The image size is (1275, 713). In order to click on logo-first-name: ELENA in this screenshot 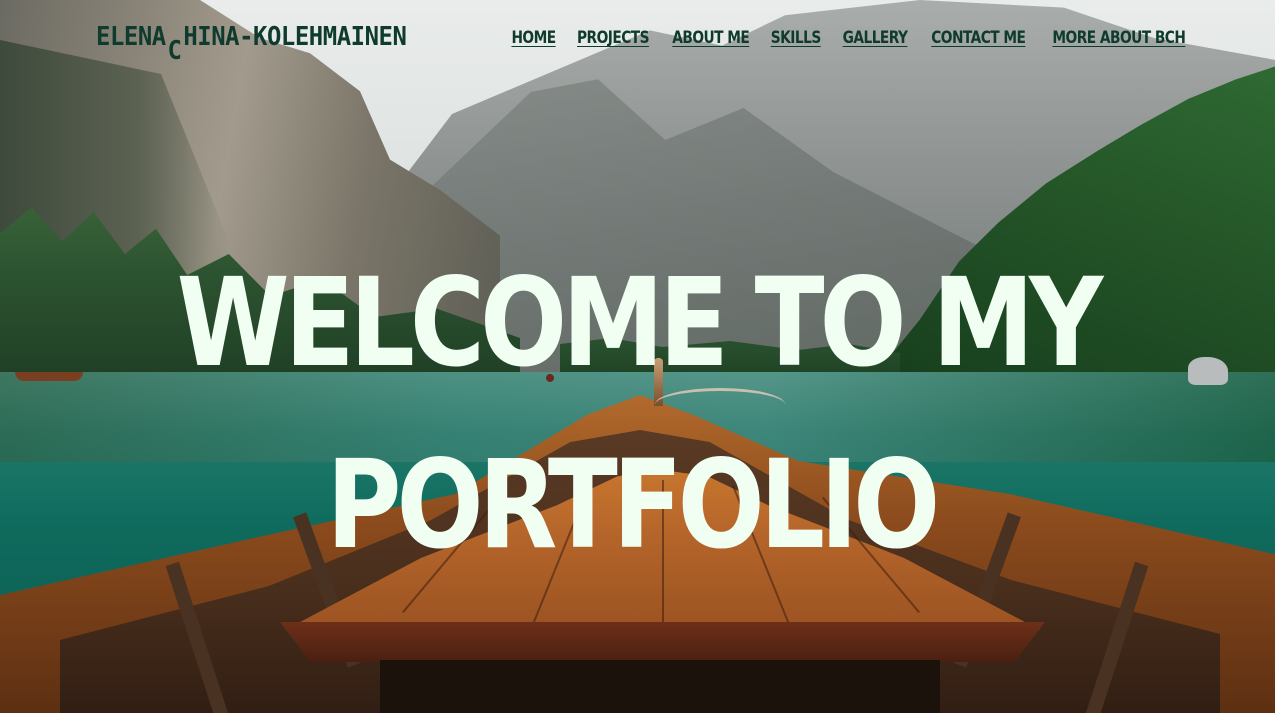, I will do `click(131, 37)`.